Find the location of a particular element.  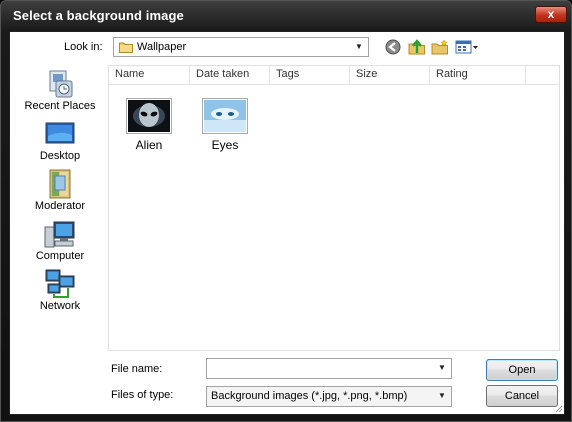

place-network: Network is located at coordinates (60, 292).